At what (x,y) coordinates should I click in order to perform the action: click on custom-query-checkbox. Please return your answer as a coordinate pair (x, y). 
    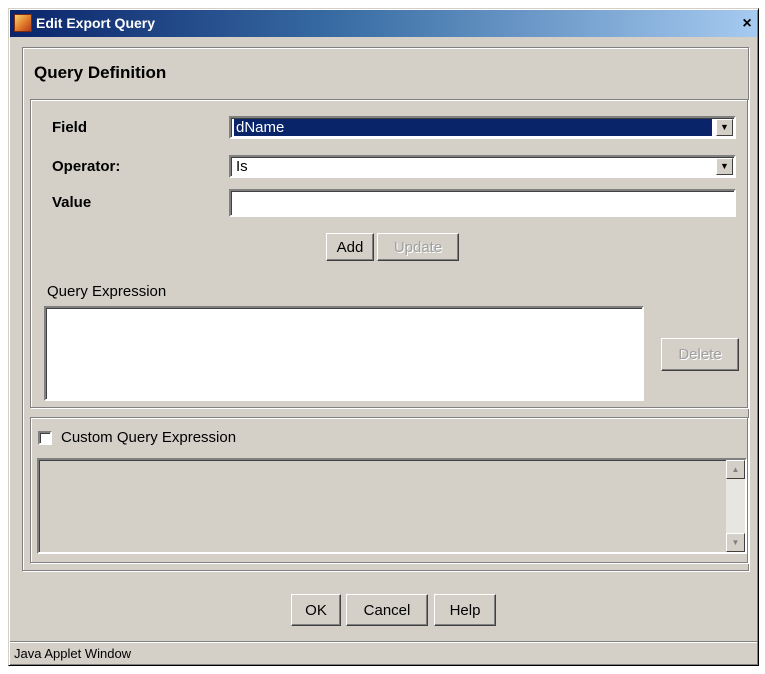
    Looking at the image, I should click on (45, 438).